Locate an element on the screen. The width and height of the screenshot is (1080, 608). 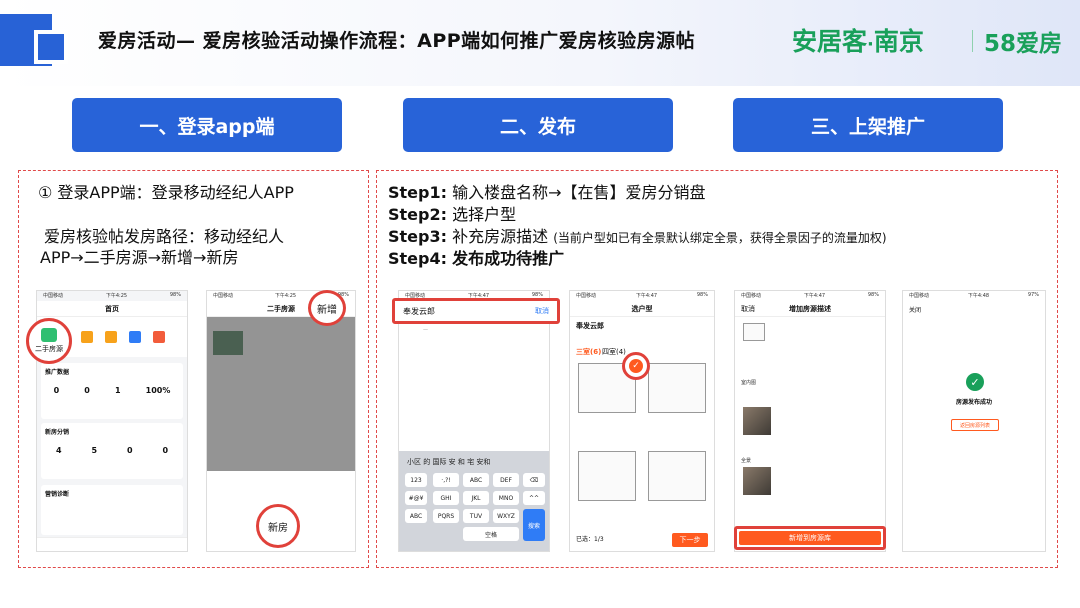
key: ^^ is located at coordinates (534, 498).